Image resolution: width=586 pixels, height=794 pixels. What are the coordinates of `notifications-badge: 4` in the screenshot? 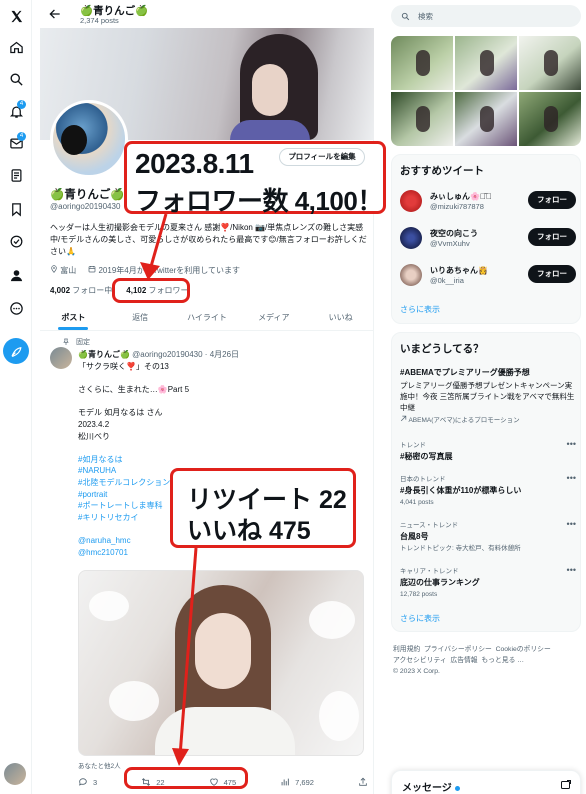 It's located at (21, 104).